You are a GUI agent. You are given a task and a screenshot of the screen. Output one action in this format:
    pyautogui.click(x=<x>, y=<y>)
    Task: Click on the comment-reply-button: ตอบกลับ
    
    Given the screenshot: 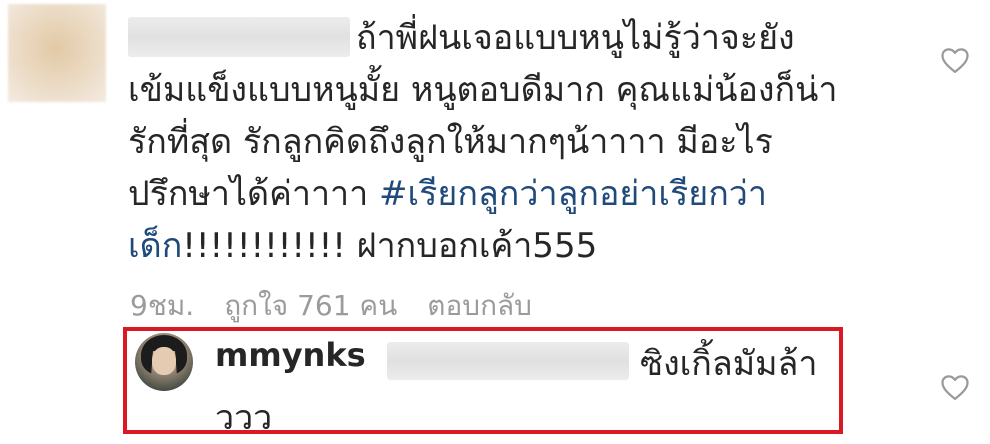 What is the action you would take?
    pyautogui.click(x=479, y=306)
    